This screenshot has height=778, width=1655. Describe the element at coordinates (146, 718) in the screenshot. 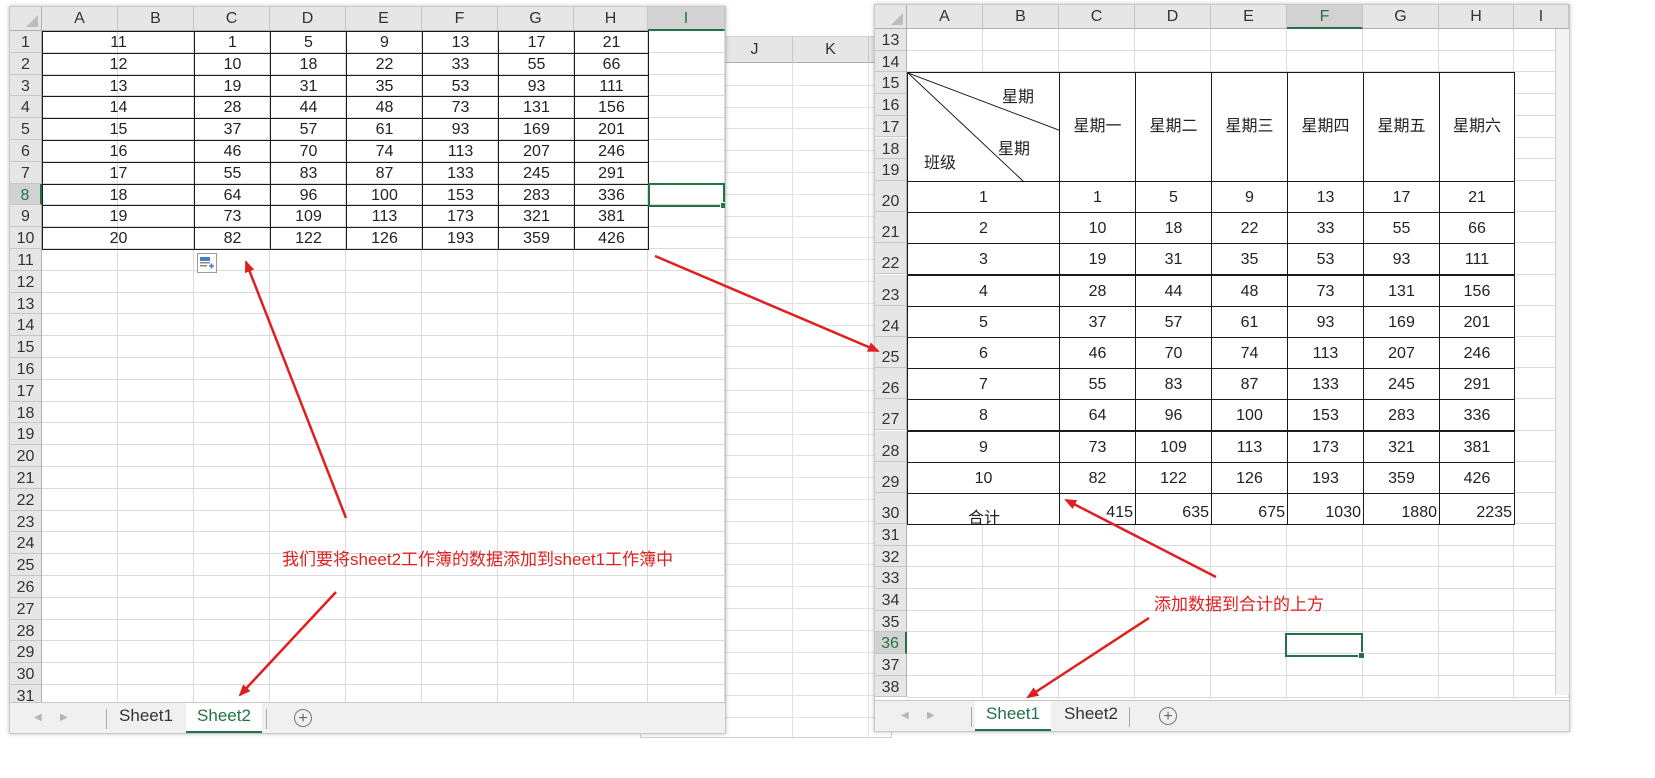

I see `left-tab-sheet1: Sheet1` at that location.